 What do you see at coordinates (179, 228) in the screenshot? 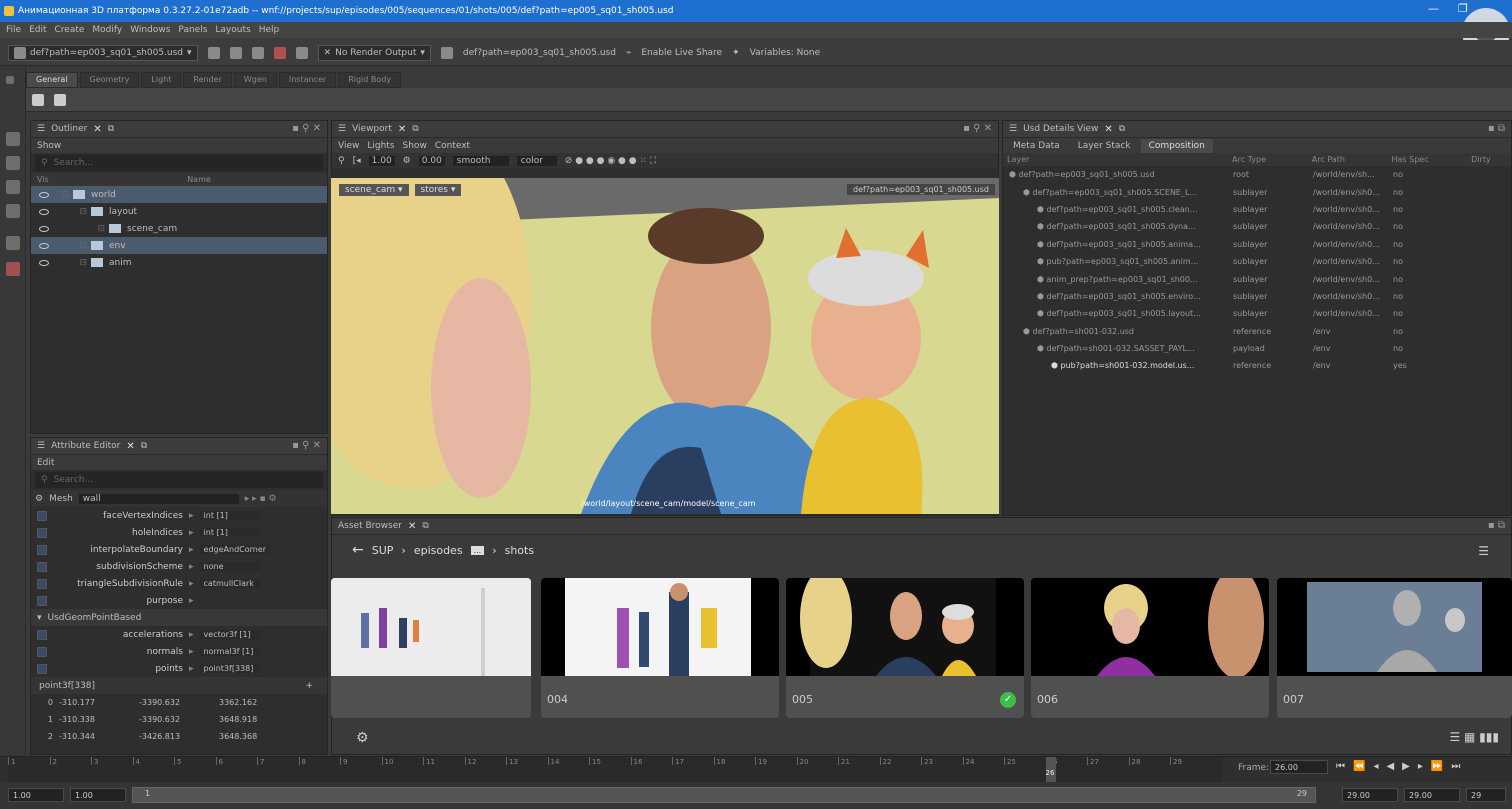
I see `outliner-item: ⊟ scene_cam` at bounding box center [179, 228].